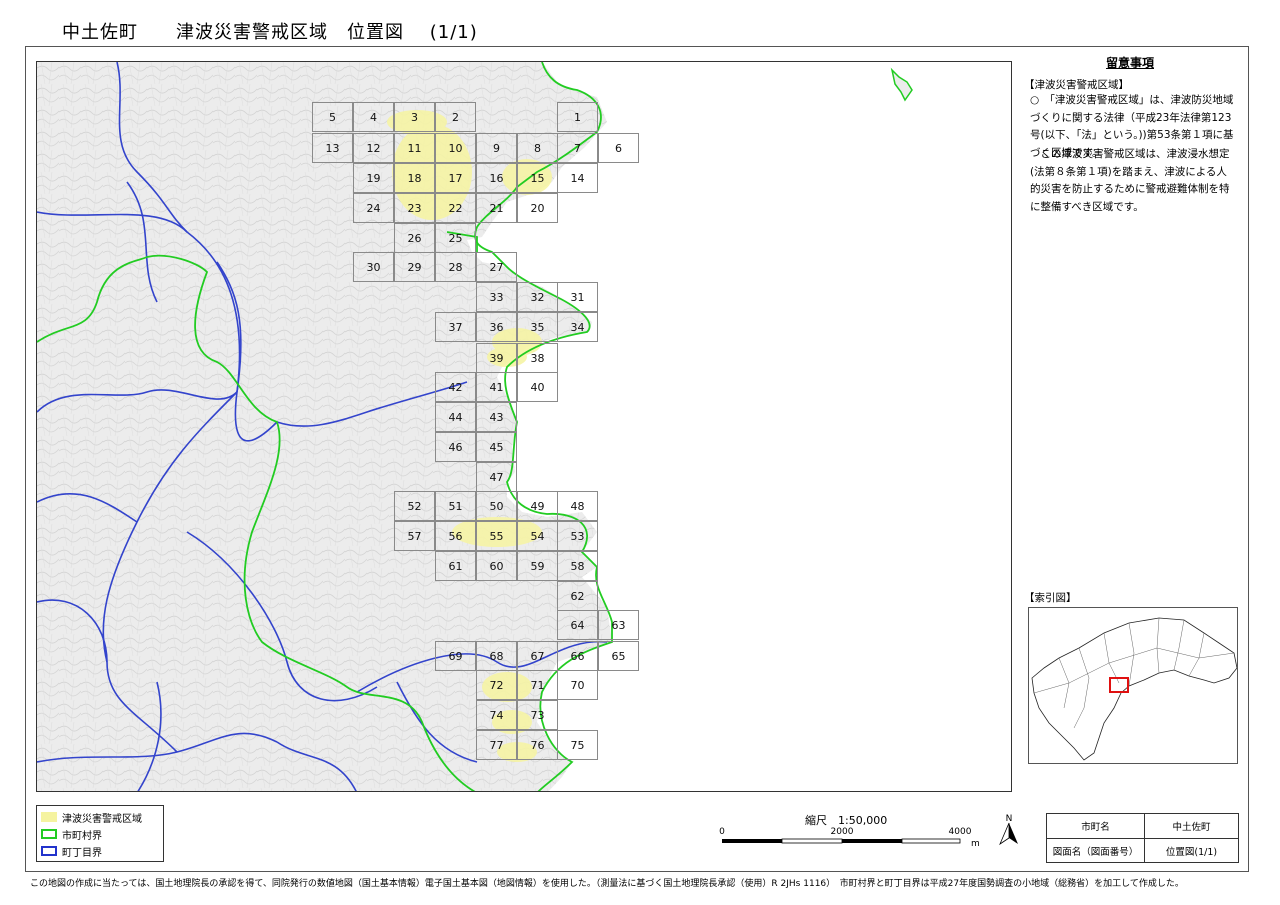  Describe the element at coordinates (618, 148) in the screenshot. I see `map-tile-6: 6` at that location.